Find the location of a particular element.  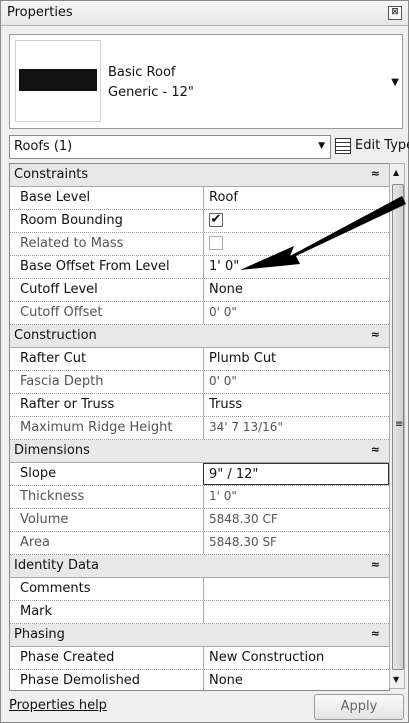

param-row-phase-created: Phase Created New Construction is located at coordinates (199, 658).